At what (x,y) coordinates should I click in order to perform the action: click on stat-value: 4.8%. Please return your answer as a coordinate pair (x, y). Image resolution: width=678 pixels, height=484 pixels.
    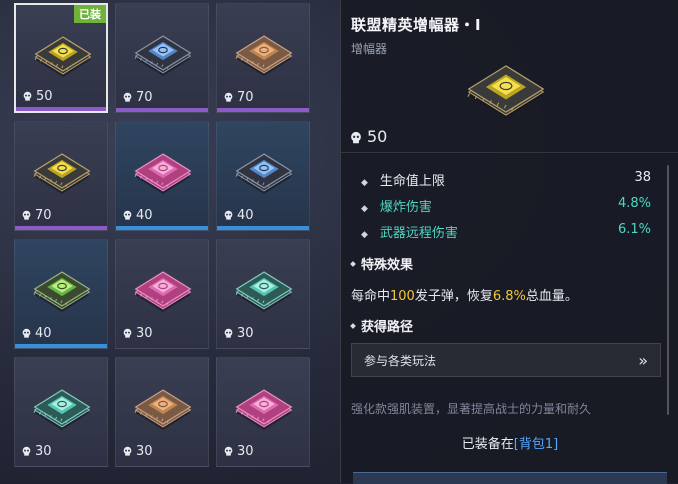
    Looking at the image, I should click on (634, 203).